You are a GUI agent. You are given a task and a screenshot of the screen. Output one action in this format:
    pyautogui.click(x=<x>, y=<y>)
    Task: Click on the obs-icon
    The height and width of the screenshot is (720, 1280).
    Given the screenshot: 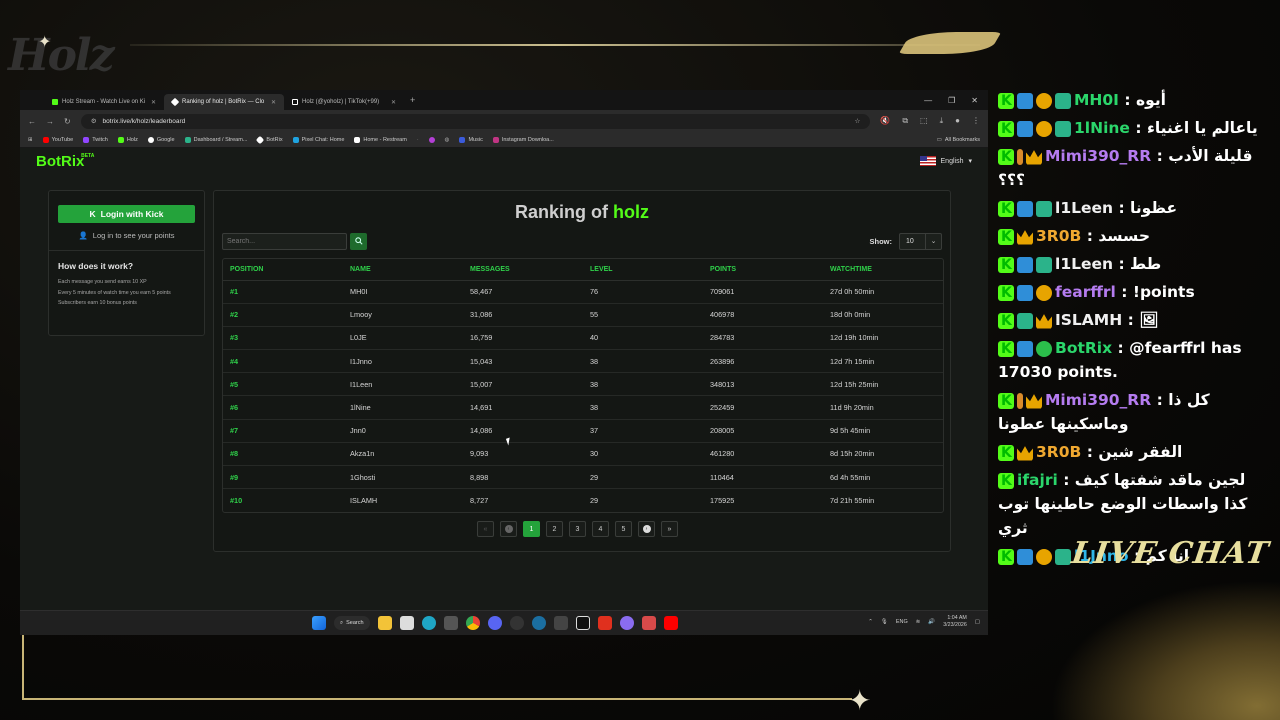 What is the action you would take?
    pyautogui.click(x=516, y=623)
    